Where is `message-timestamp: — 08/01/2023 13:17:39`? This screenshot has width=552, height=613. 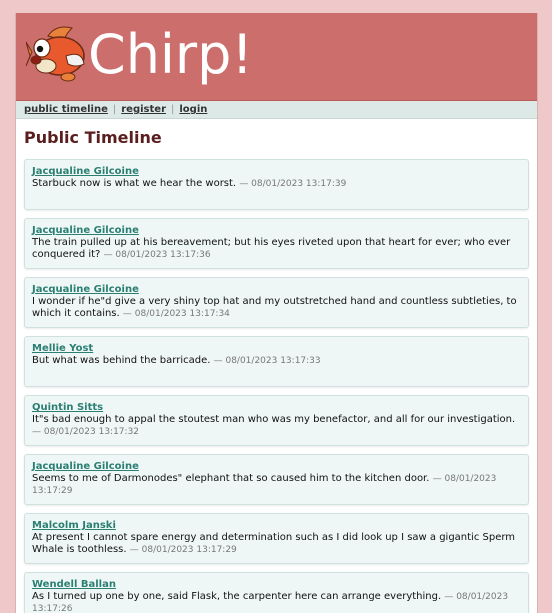
message-timestamp: — 08/01/2023 13:17:39 is located at coordinates (293, 184).